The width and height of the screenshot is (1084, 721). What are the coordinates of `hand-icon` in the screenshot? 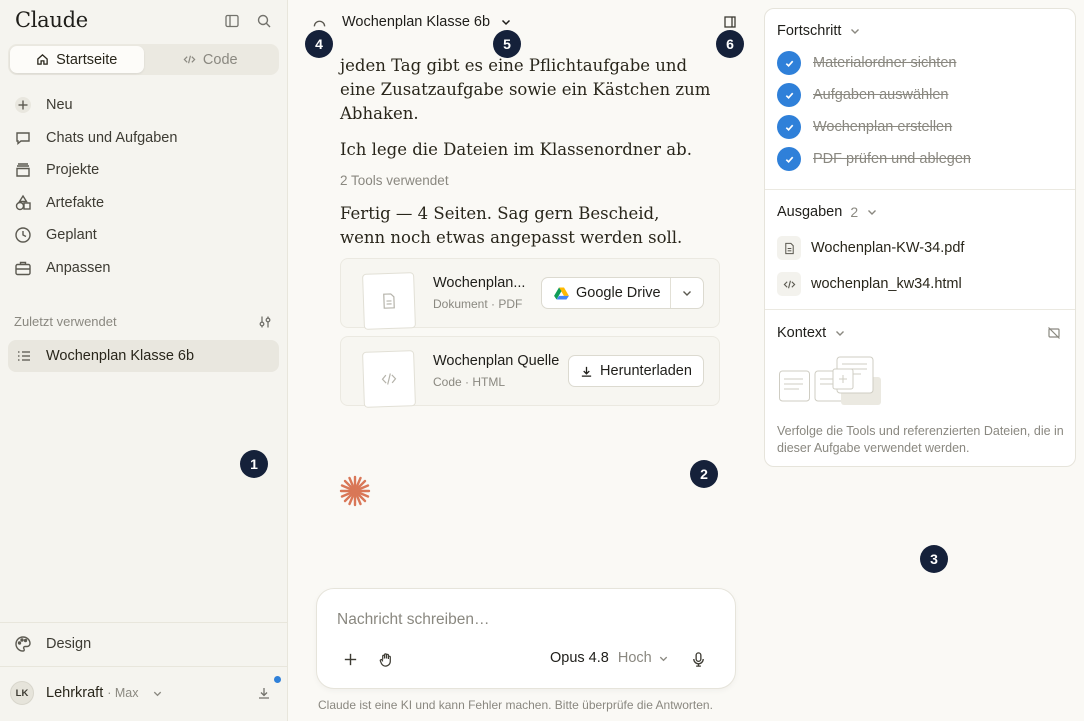 It's located at (385, 659).